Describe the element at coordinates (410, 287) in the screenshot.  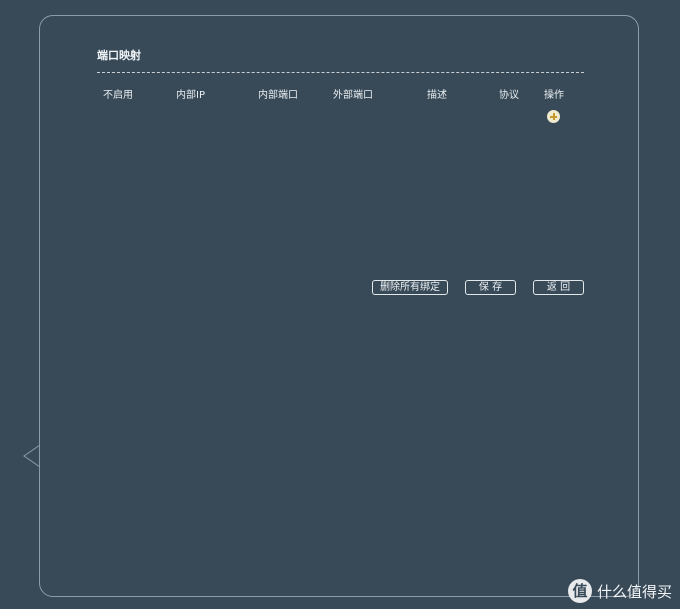
I see `delete-all-bindings-button: 删除所有绑定` at that location.